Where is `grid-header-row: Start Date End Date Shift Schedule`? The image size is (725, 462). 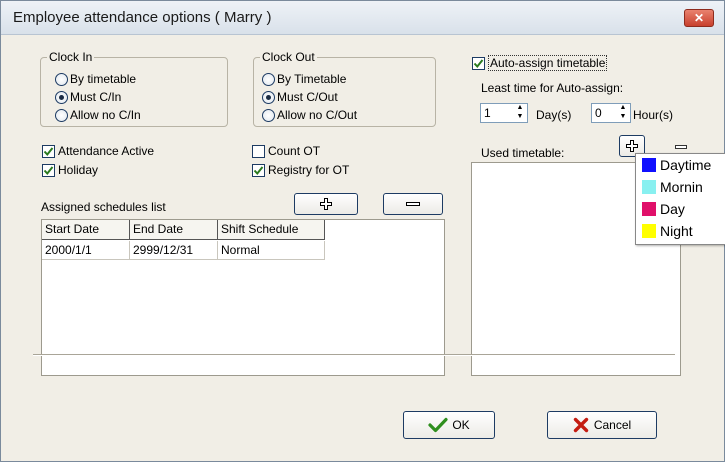 grid-header-row: Start Date End Date Shift Schedule is located at coordinates (243, 230).